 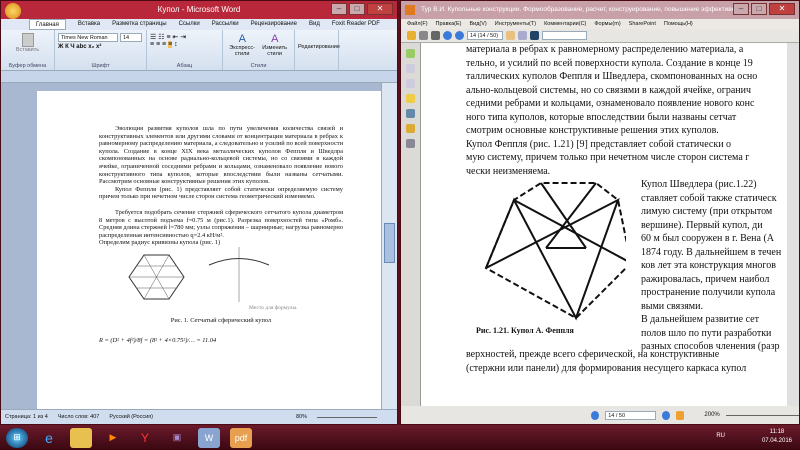 What do you see at coordinates (607, 24) in the screenshot?
I see `menu-forms: Формы(m)` at bounding box center [607, 24].